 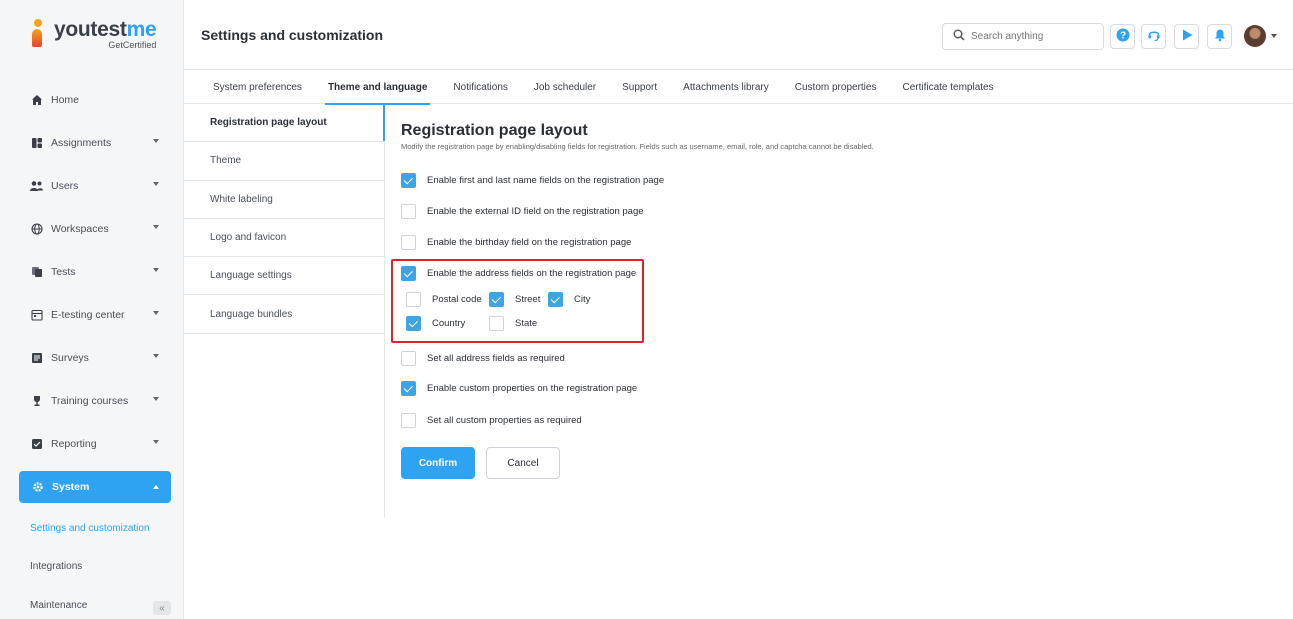 I want to click on brand-logo: youtestme GetCertified, so click(x=91, y=34).